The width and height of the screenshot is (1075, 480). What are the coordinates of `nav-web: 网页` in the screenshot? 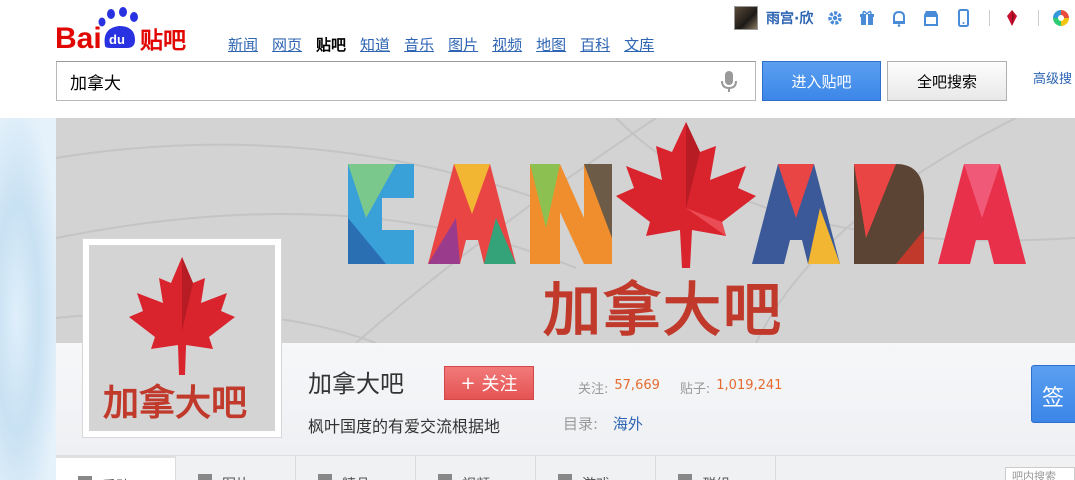 It's located at (287, 44).